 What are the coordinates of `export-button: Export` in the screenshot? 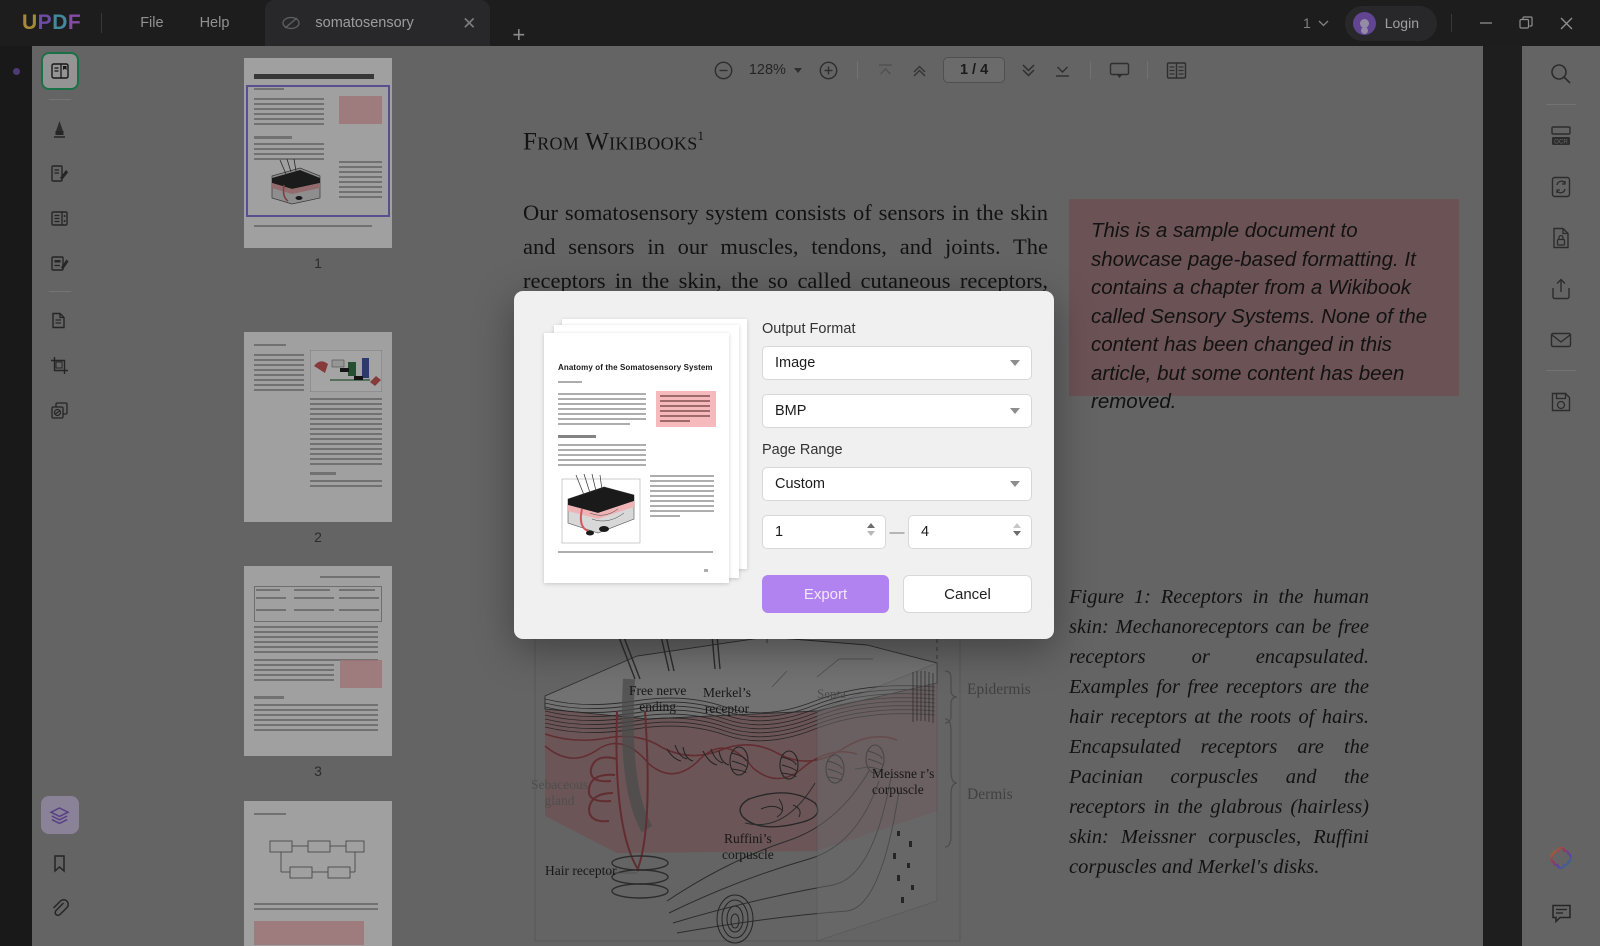 It's located at (825, 594).